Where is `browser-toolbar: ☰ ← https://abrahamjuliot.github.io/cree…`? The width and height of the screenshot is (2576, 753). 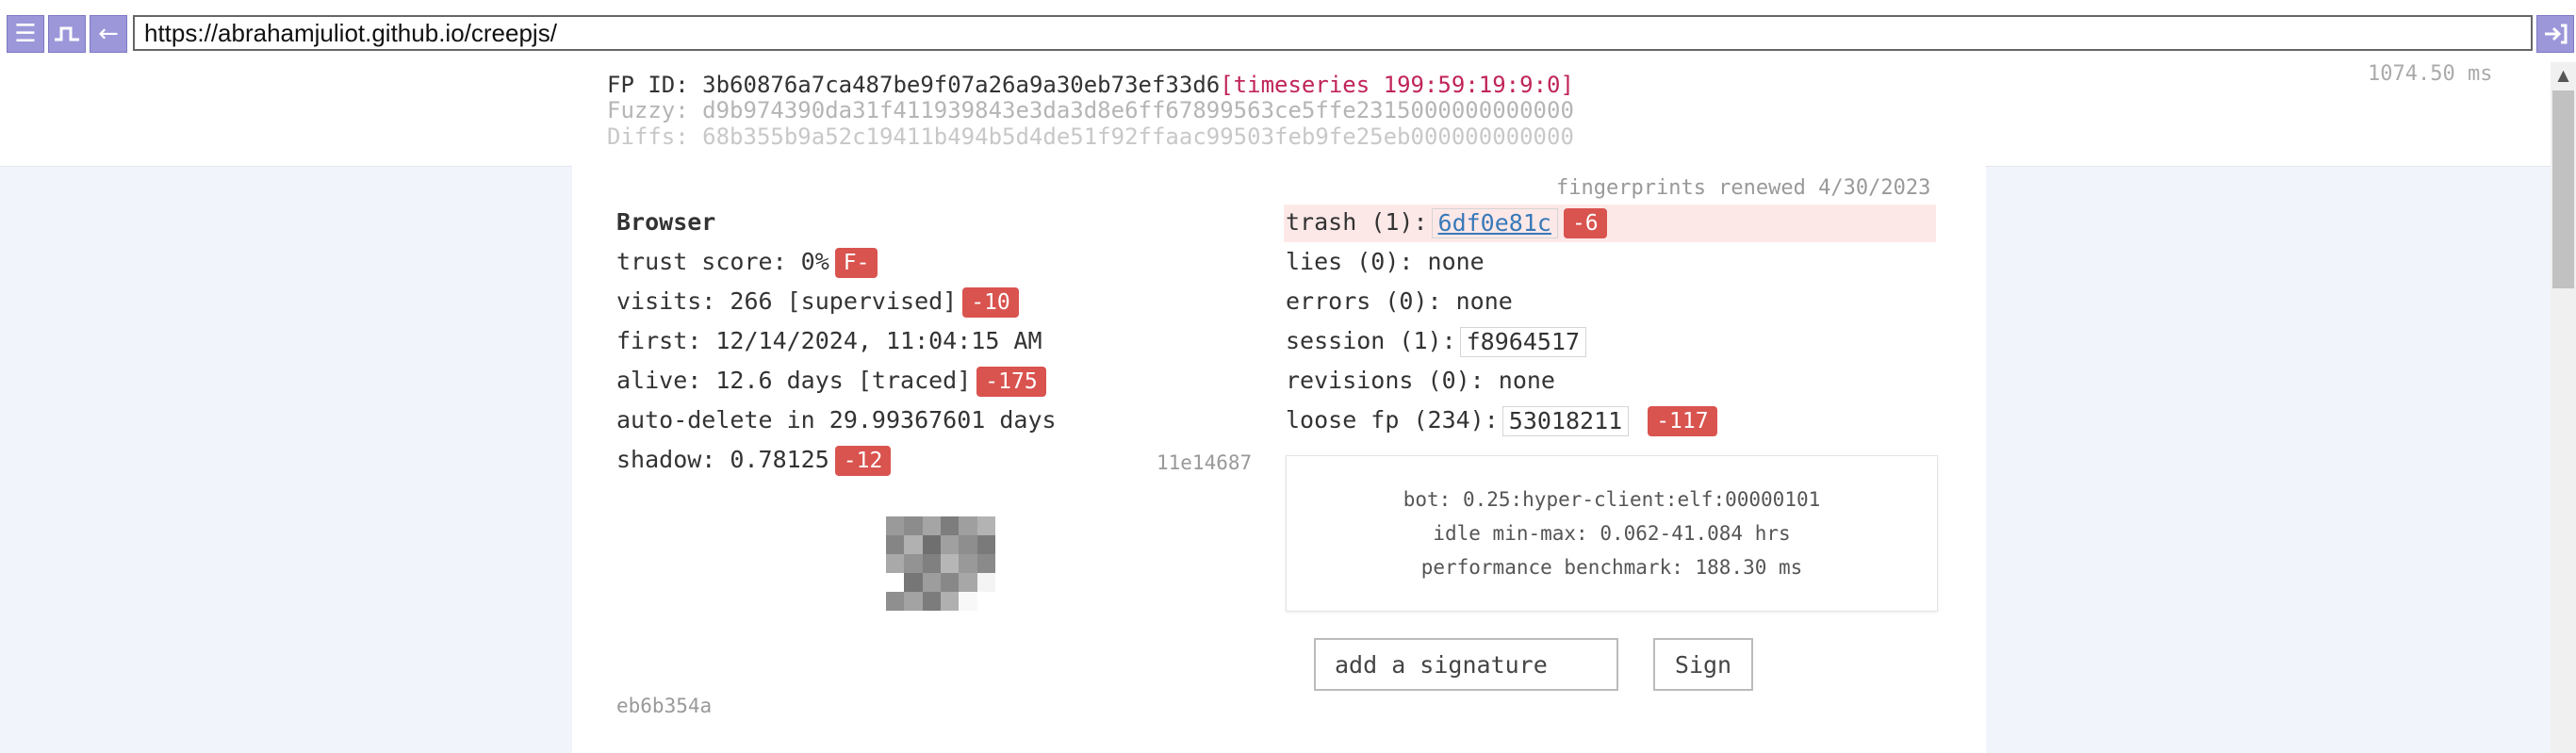 browser-toolbar: ☰ ← https://abrahamjuliot.github.io/cree… is located at coordinates (1288, 33).